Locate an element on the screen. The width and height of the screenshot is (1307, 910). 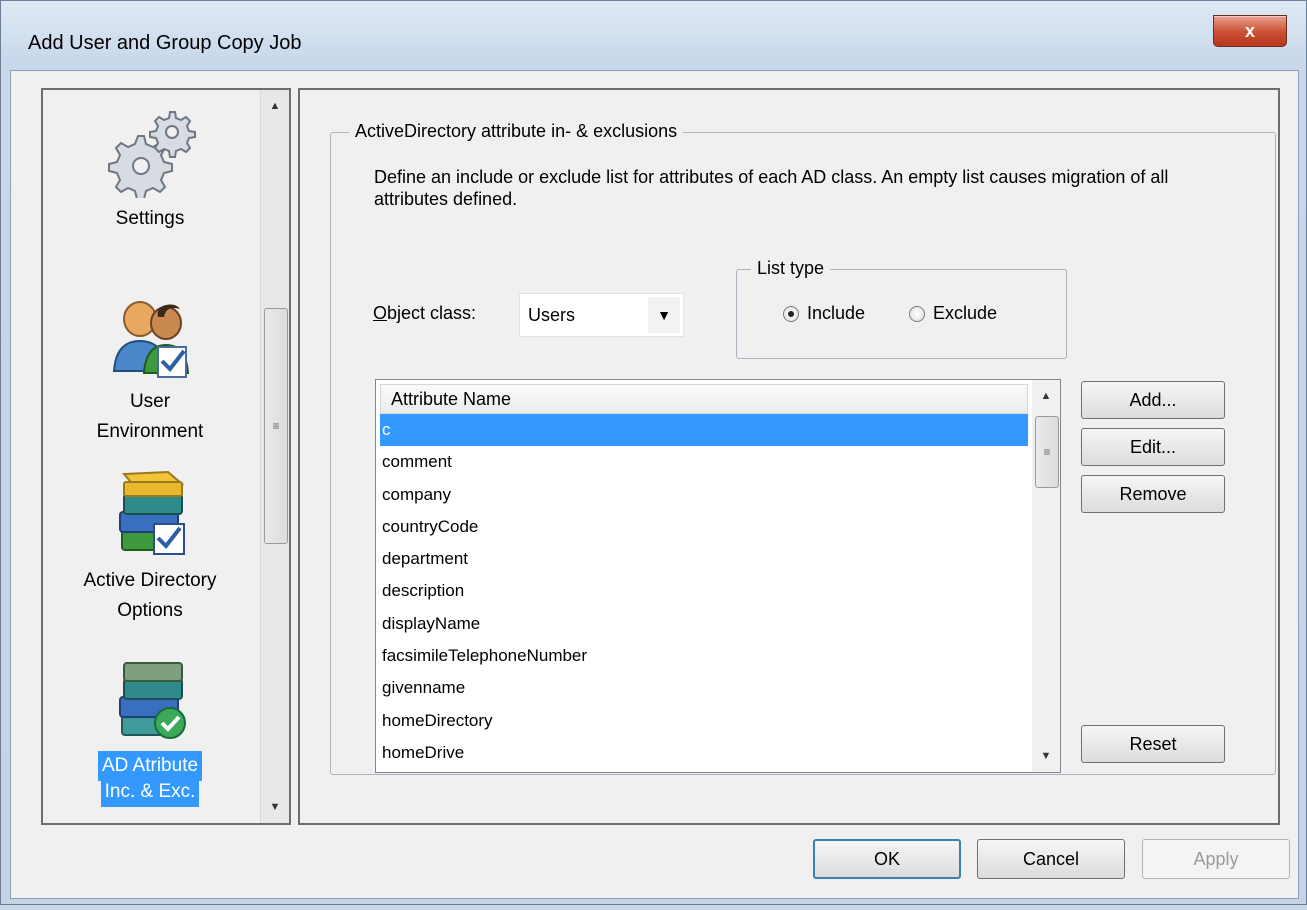
include-label: Include is located at coordinates (836, 313).